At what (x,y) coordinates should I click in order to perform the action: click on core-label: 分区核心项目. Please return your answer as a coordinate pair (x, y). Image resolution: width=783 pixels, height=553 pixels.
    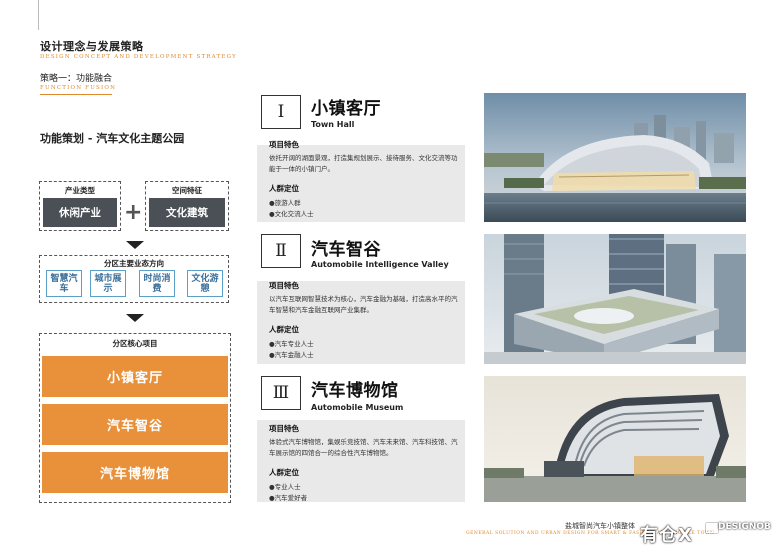
    Looking at the image, I should click on (135, 343).